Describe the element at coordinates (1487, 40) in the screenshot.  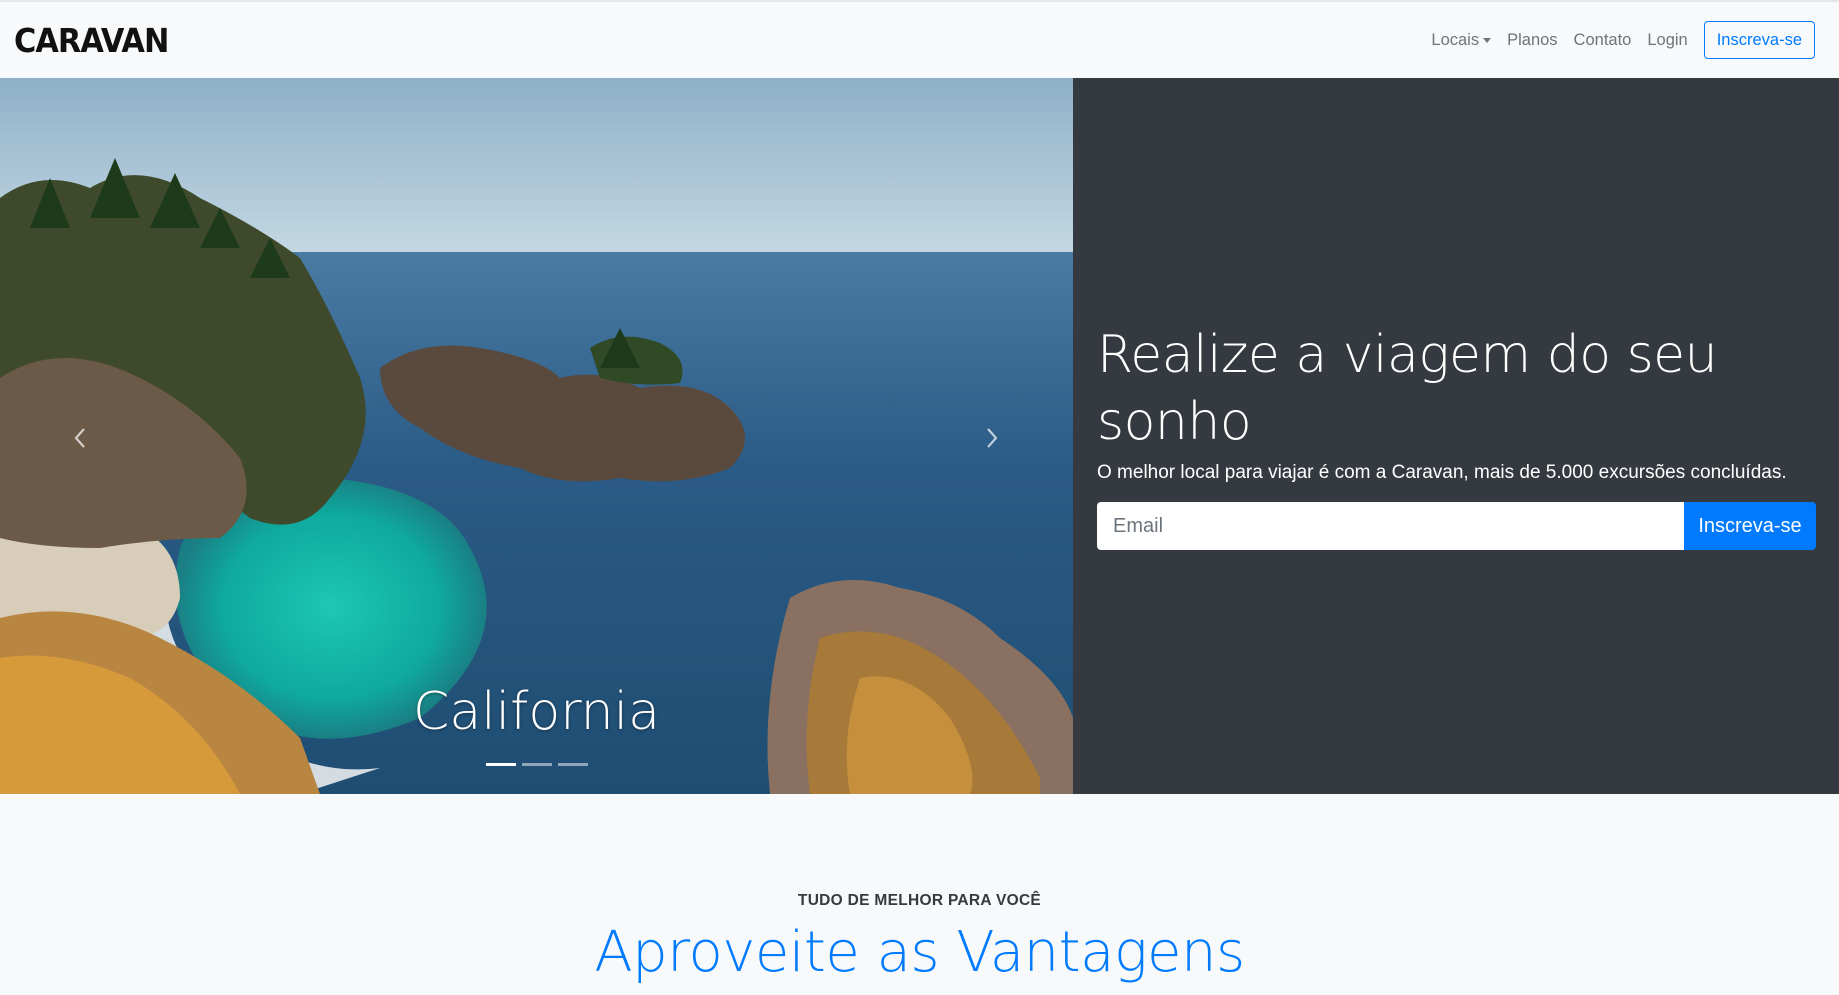
I see `caret-down-icon` at that location.